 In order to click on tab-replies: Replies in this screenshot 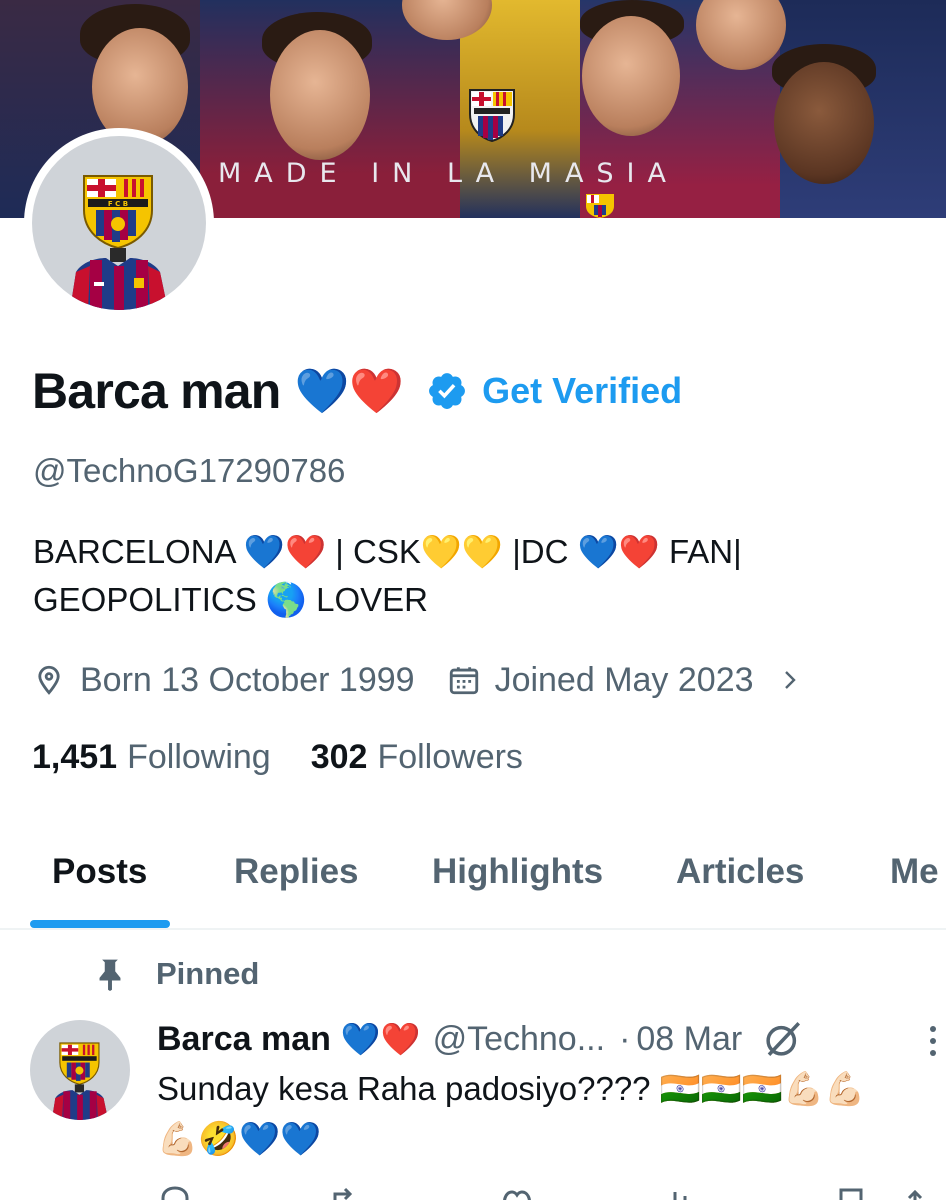, I will do `click(296, 872)`.